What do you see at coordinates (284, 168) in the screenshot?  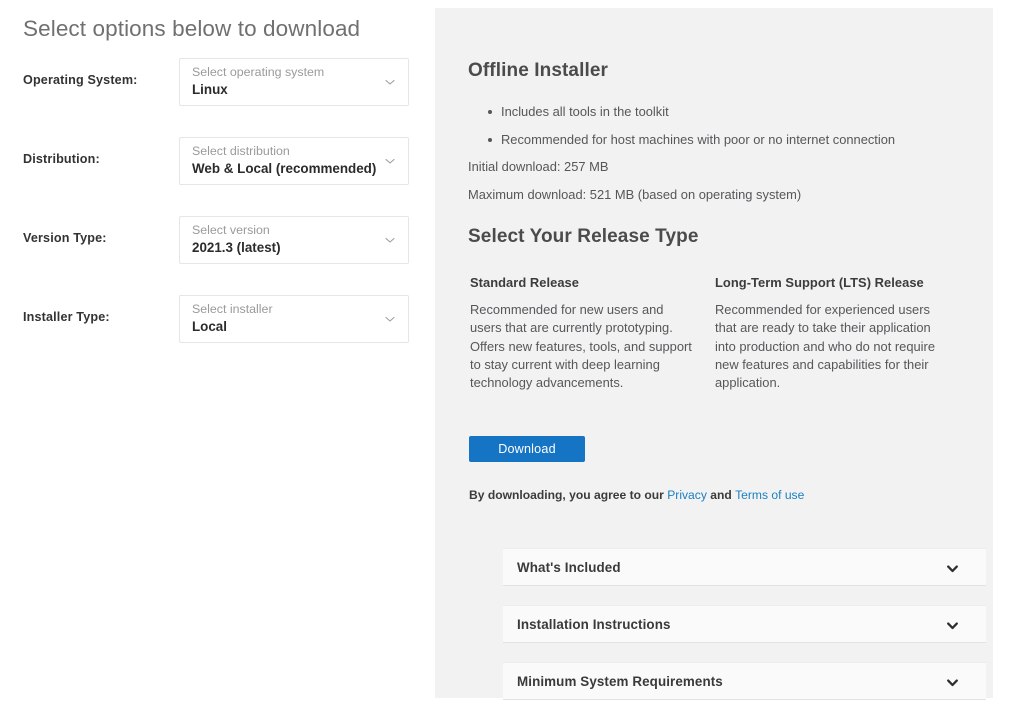 I see `select-distribution-value: Web & Local (recommended)` at bounding box center [284, 168].